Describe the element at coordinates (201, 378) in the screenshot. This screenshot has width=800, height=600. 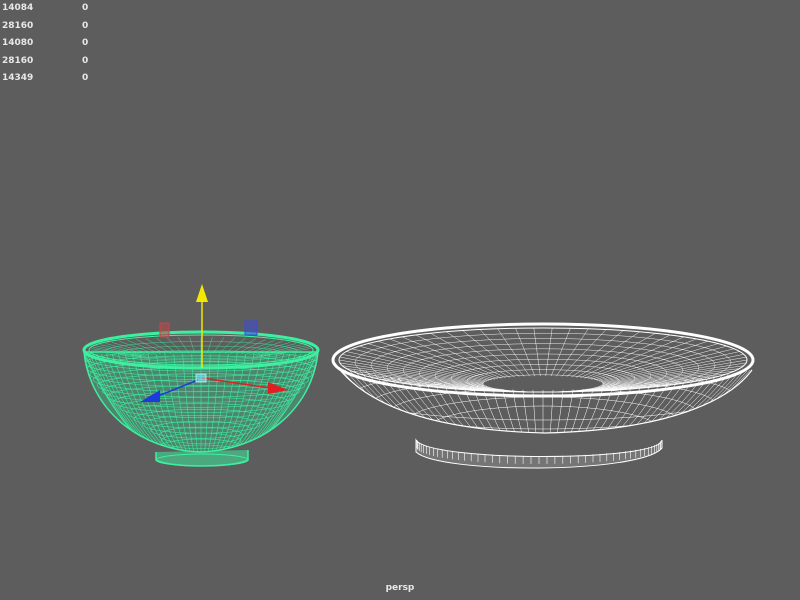
I see `center-handle` at that location.